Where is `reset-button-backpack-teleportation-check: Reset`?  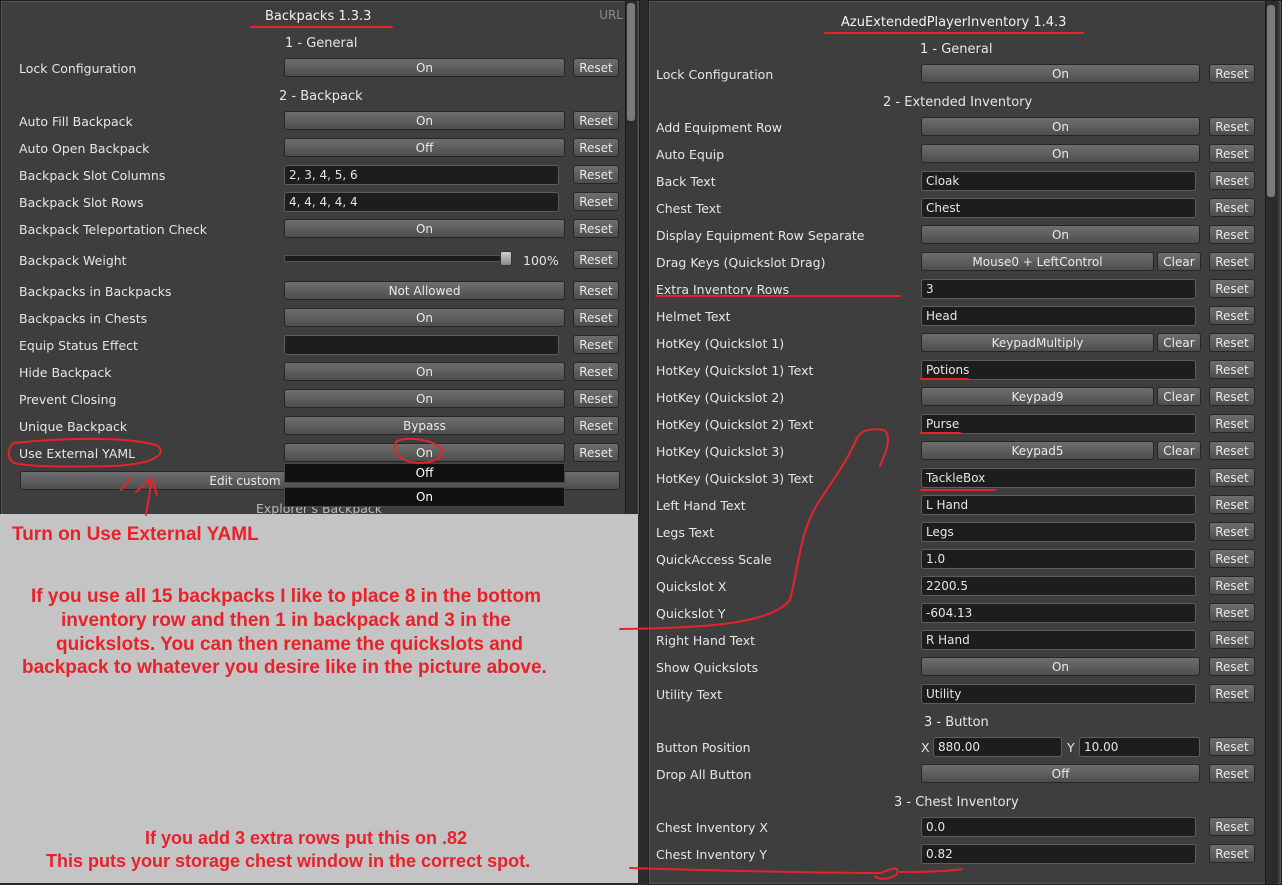
reset-button-backpack-teleportation-check: Reset is located at coordinates (596, 228).